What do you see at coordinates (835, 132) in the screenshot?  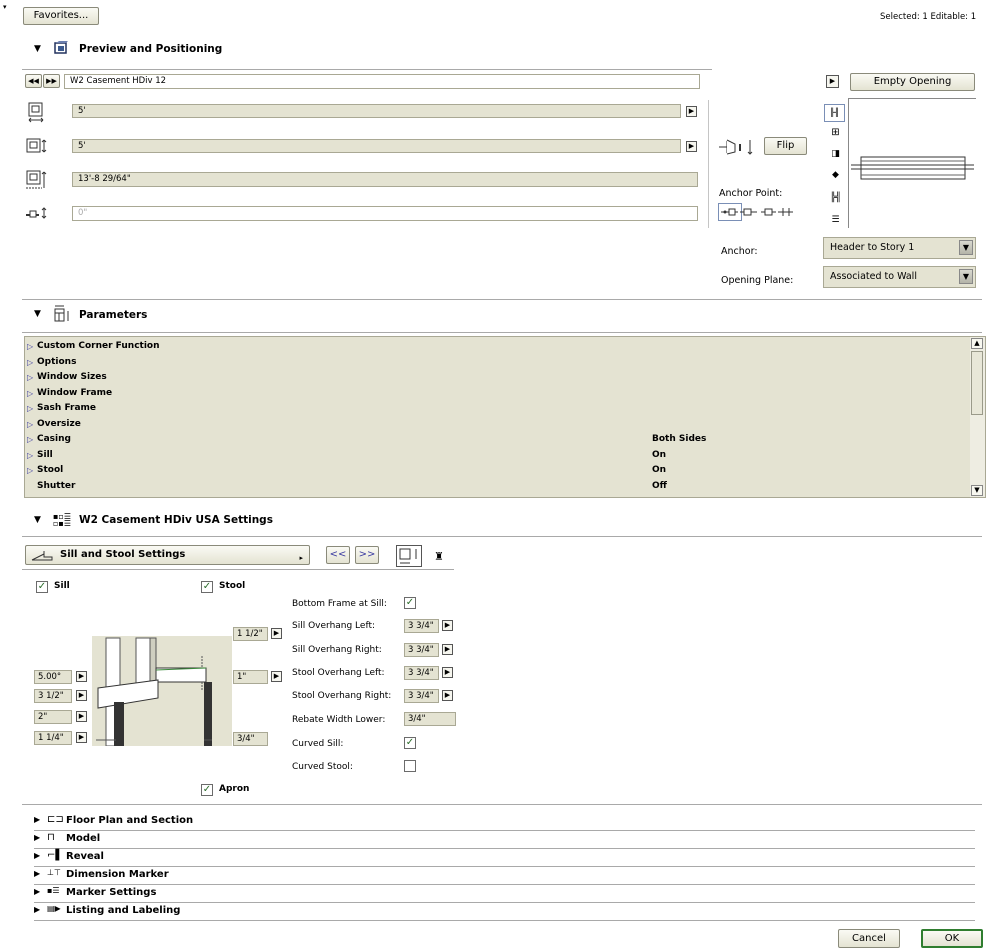 I see `view-front-icon: ⊞` at bounding box center [835, 132].